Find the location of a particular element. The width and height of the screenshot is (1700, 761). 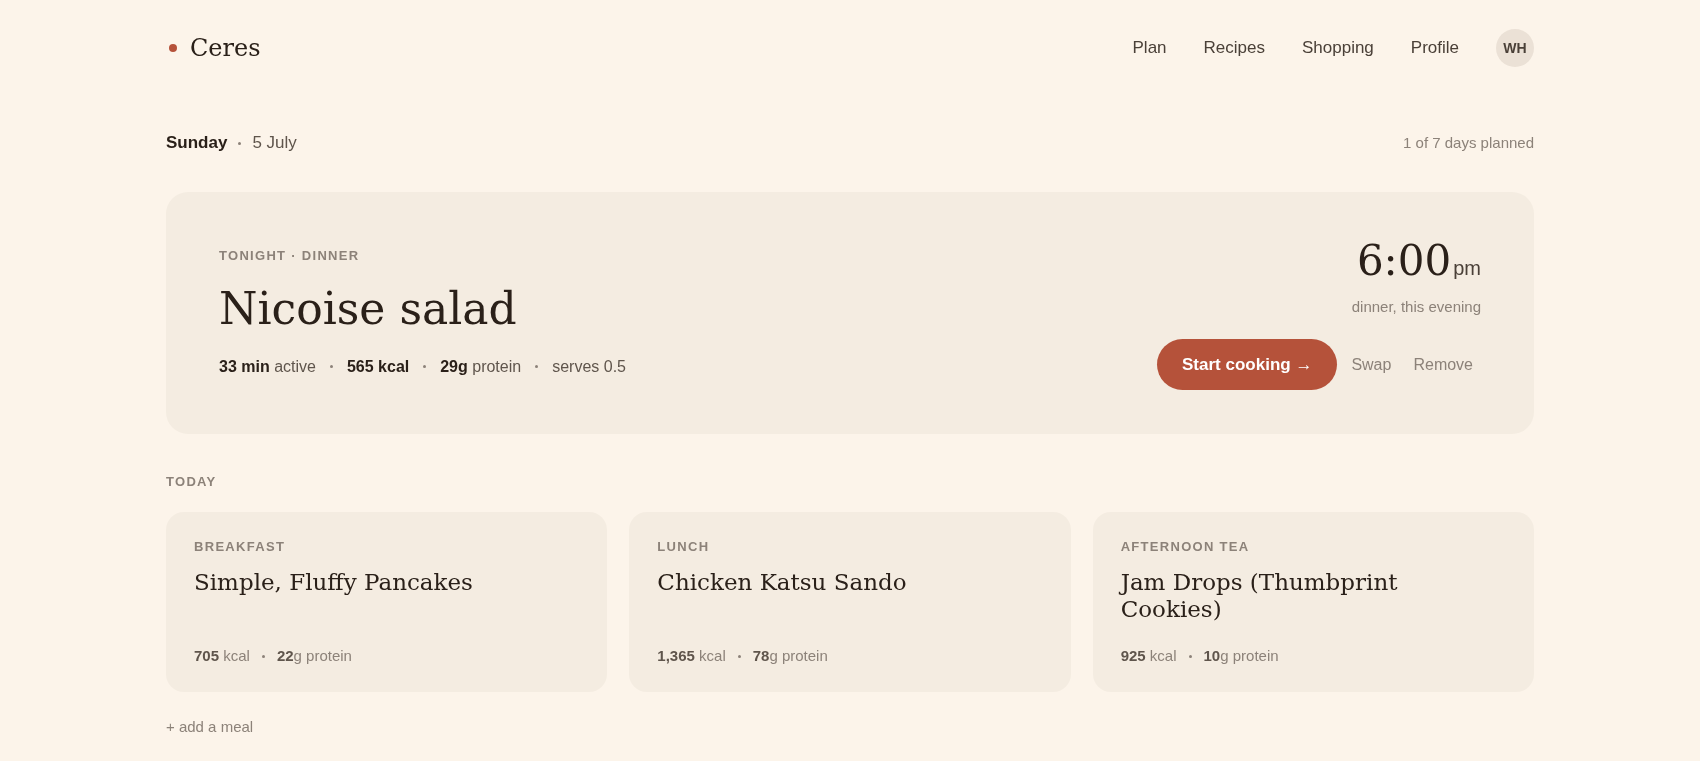

meal-time: 6:00 pm is located at coordinates (1418, 261).